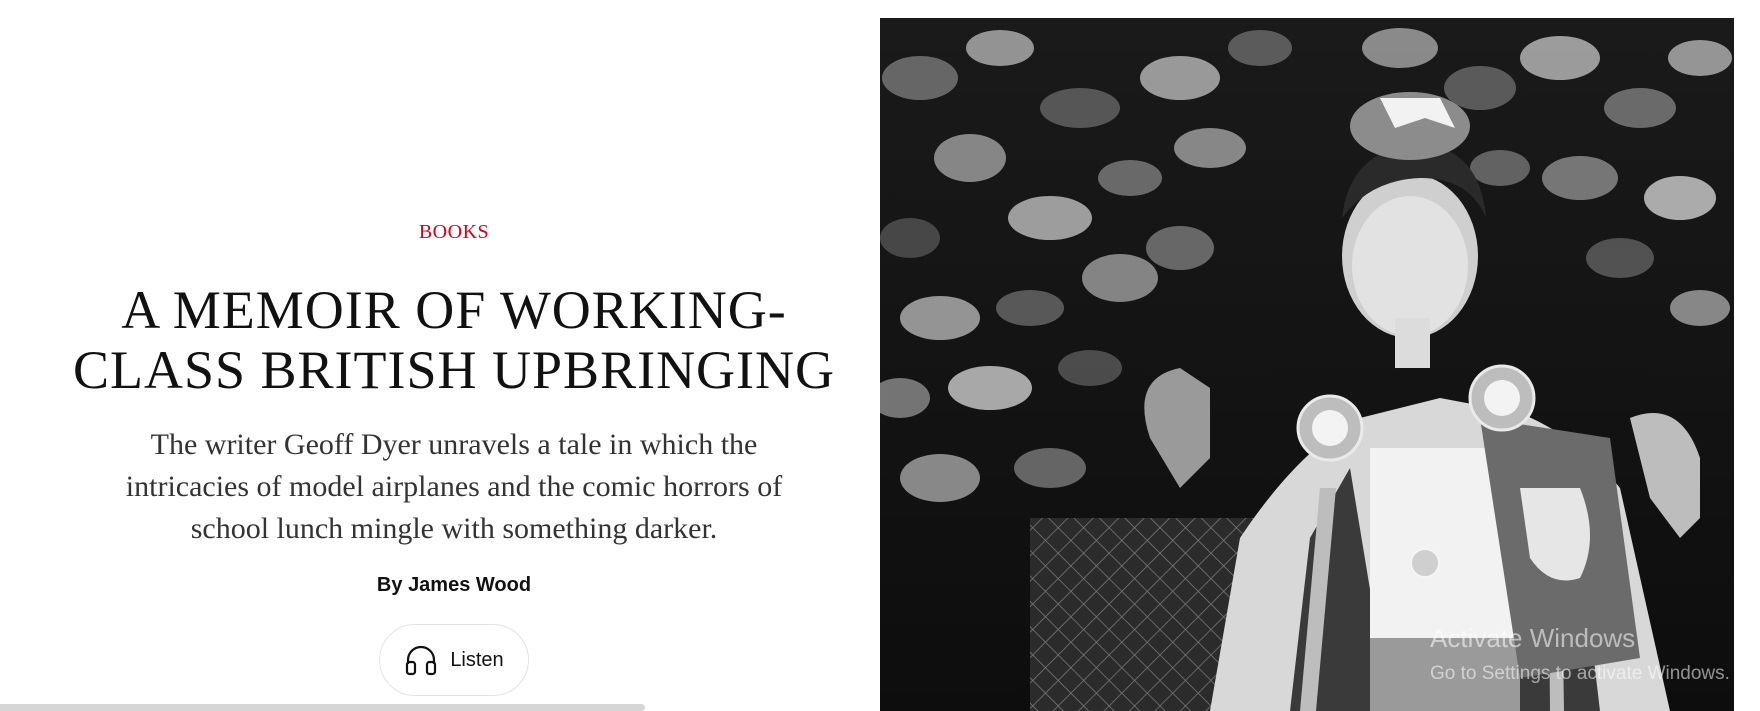 The width and height of the screenshot is (1760, 711). What do you see at coordinates (421, 660) in the screenshot?
I see `headphones-icon` at bounding box center [421, 660].